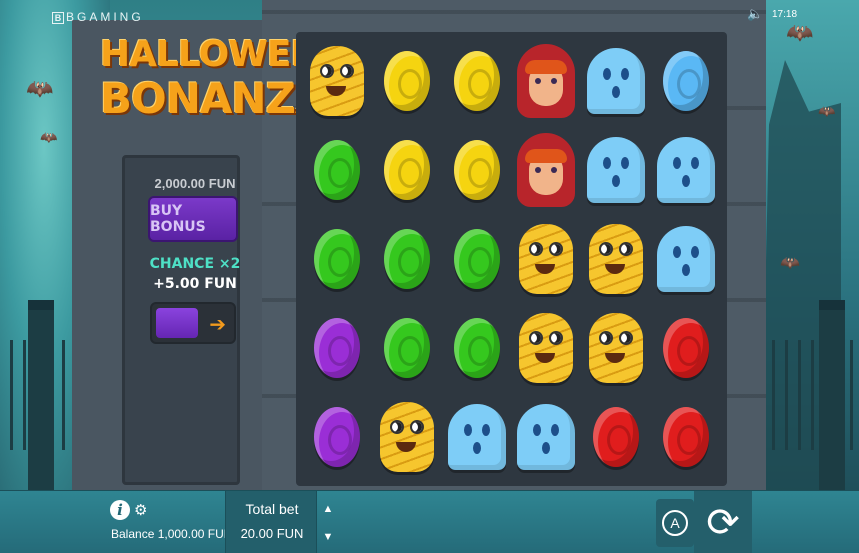 The width and height of the screenshot is (859, 553). Describe the element at coordinates (193, 219) in the screenshot. I see `buy-bonus-button: BUY BONUS` at that location.